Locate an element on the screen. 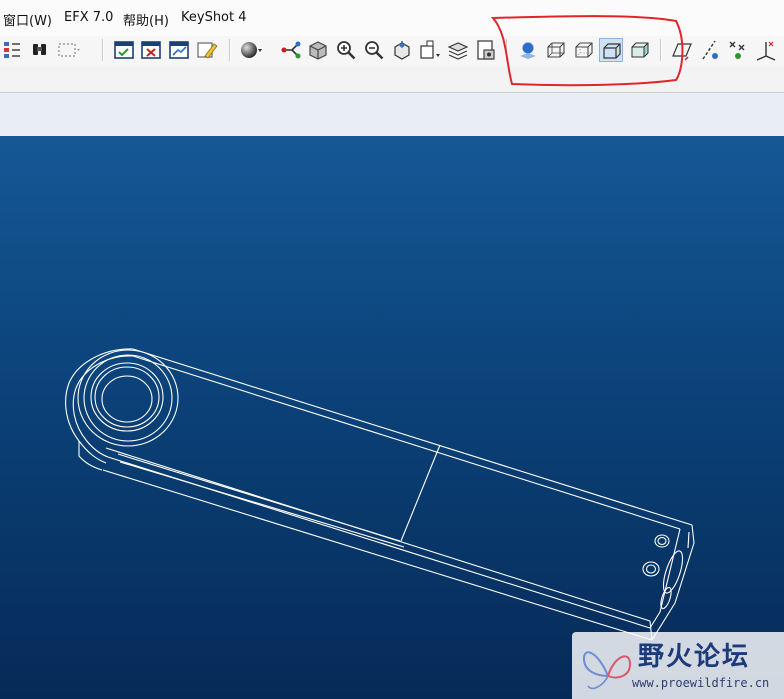 The height and width of the screenshot is (699, 784). butterfly-logo-icon is located at coordinates (607, 670).